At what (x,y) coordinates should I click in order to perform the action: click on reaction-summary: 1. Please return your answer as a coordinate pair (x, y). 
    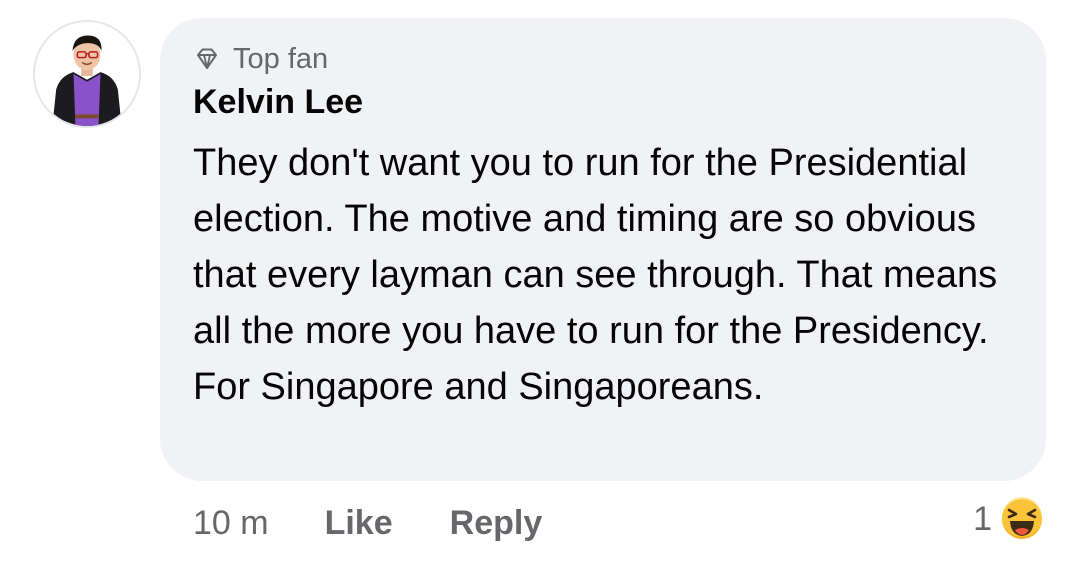
    Looking at the image, I should click on (1009, 519).